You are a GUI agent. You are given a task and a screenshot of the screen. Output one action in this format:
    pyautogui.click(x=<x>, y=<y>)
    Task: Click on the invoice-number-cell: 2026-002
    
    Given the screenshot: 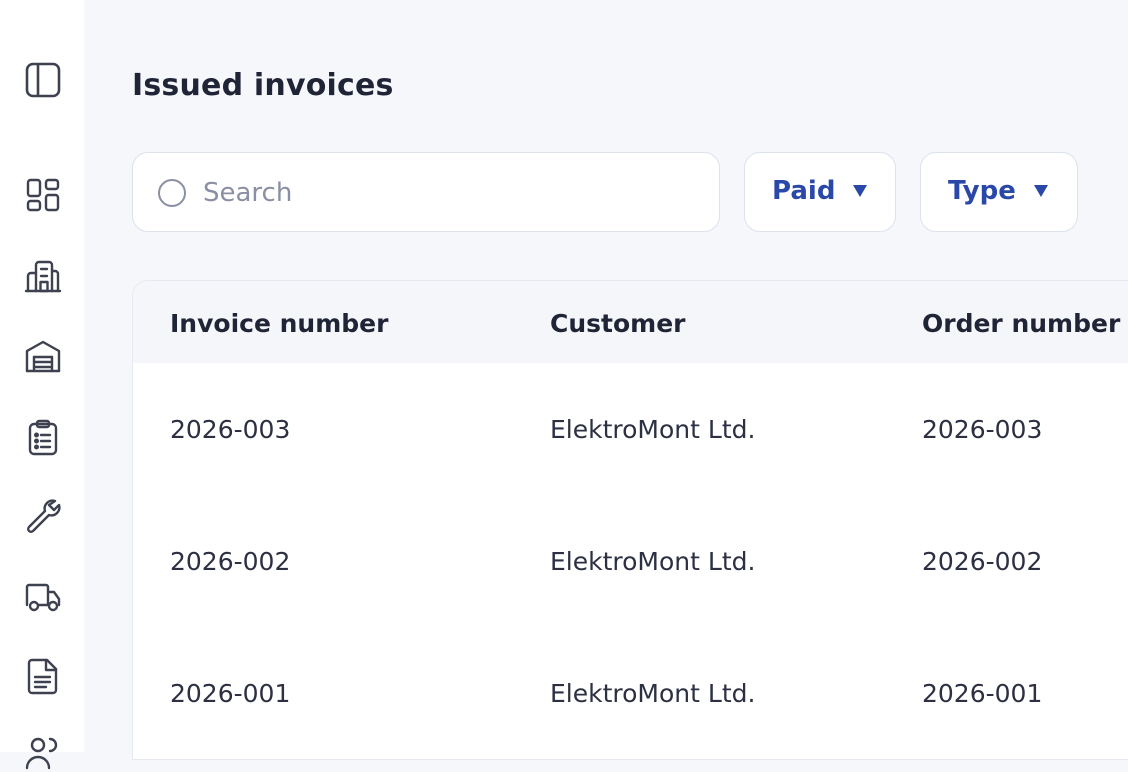 What is the action you would take?
    pyautogui.click(x=230, y=561)
    